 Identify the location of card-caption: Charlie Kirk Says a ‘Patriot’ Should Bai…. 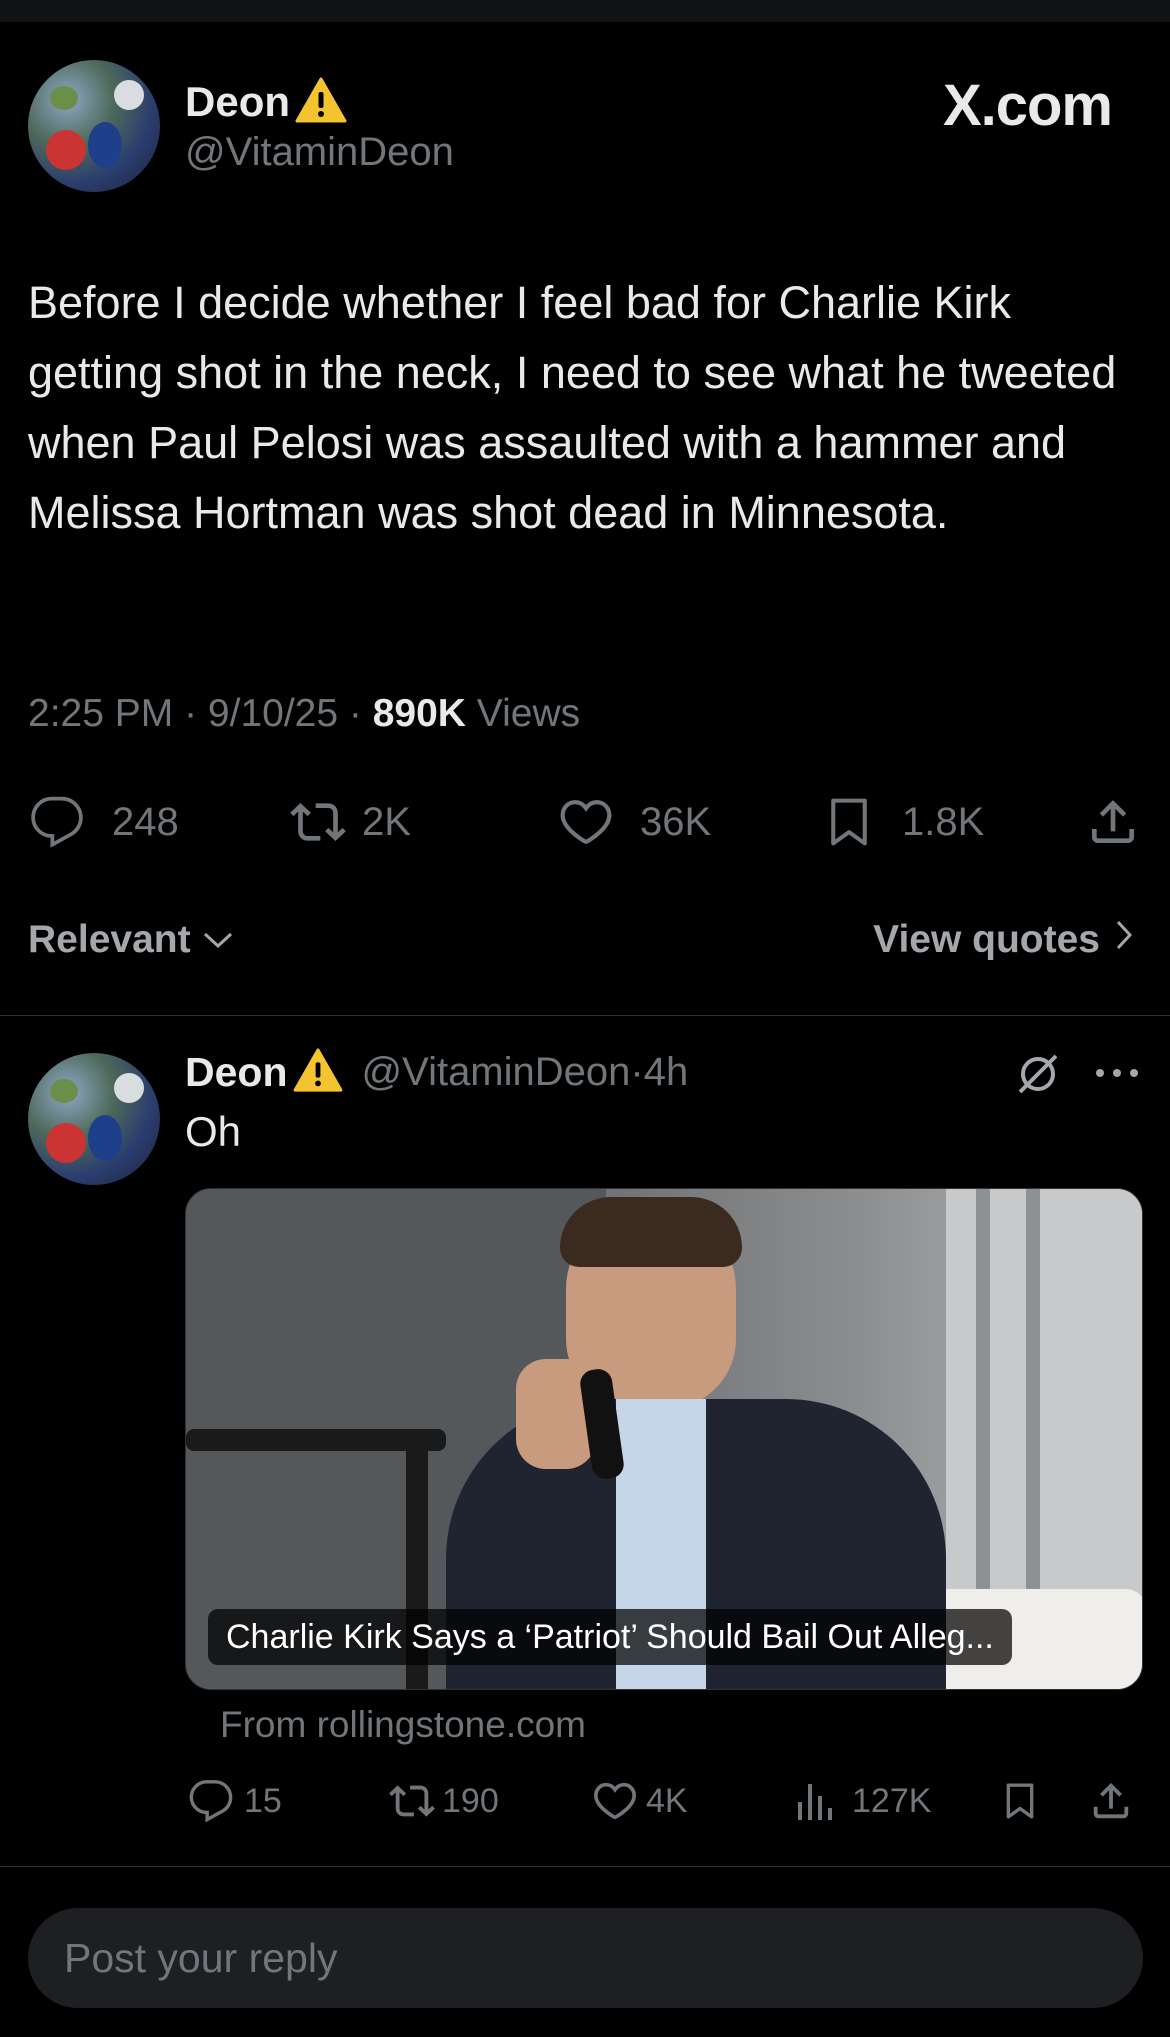
(610, 1637).